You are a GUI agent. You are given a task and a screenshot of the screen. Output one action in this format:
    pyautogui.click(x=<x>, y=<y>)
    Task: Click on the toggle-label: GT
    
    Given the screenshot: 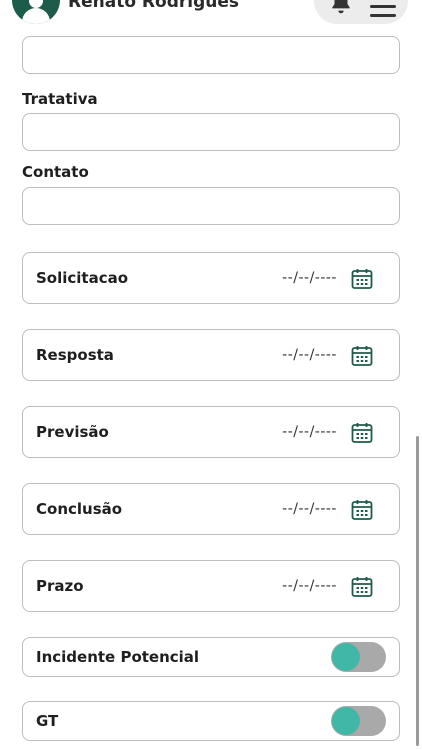 What is the action you would take?
    pyautogui.click(x=47, y=721)
    